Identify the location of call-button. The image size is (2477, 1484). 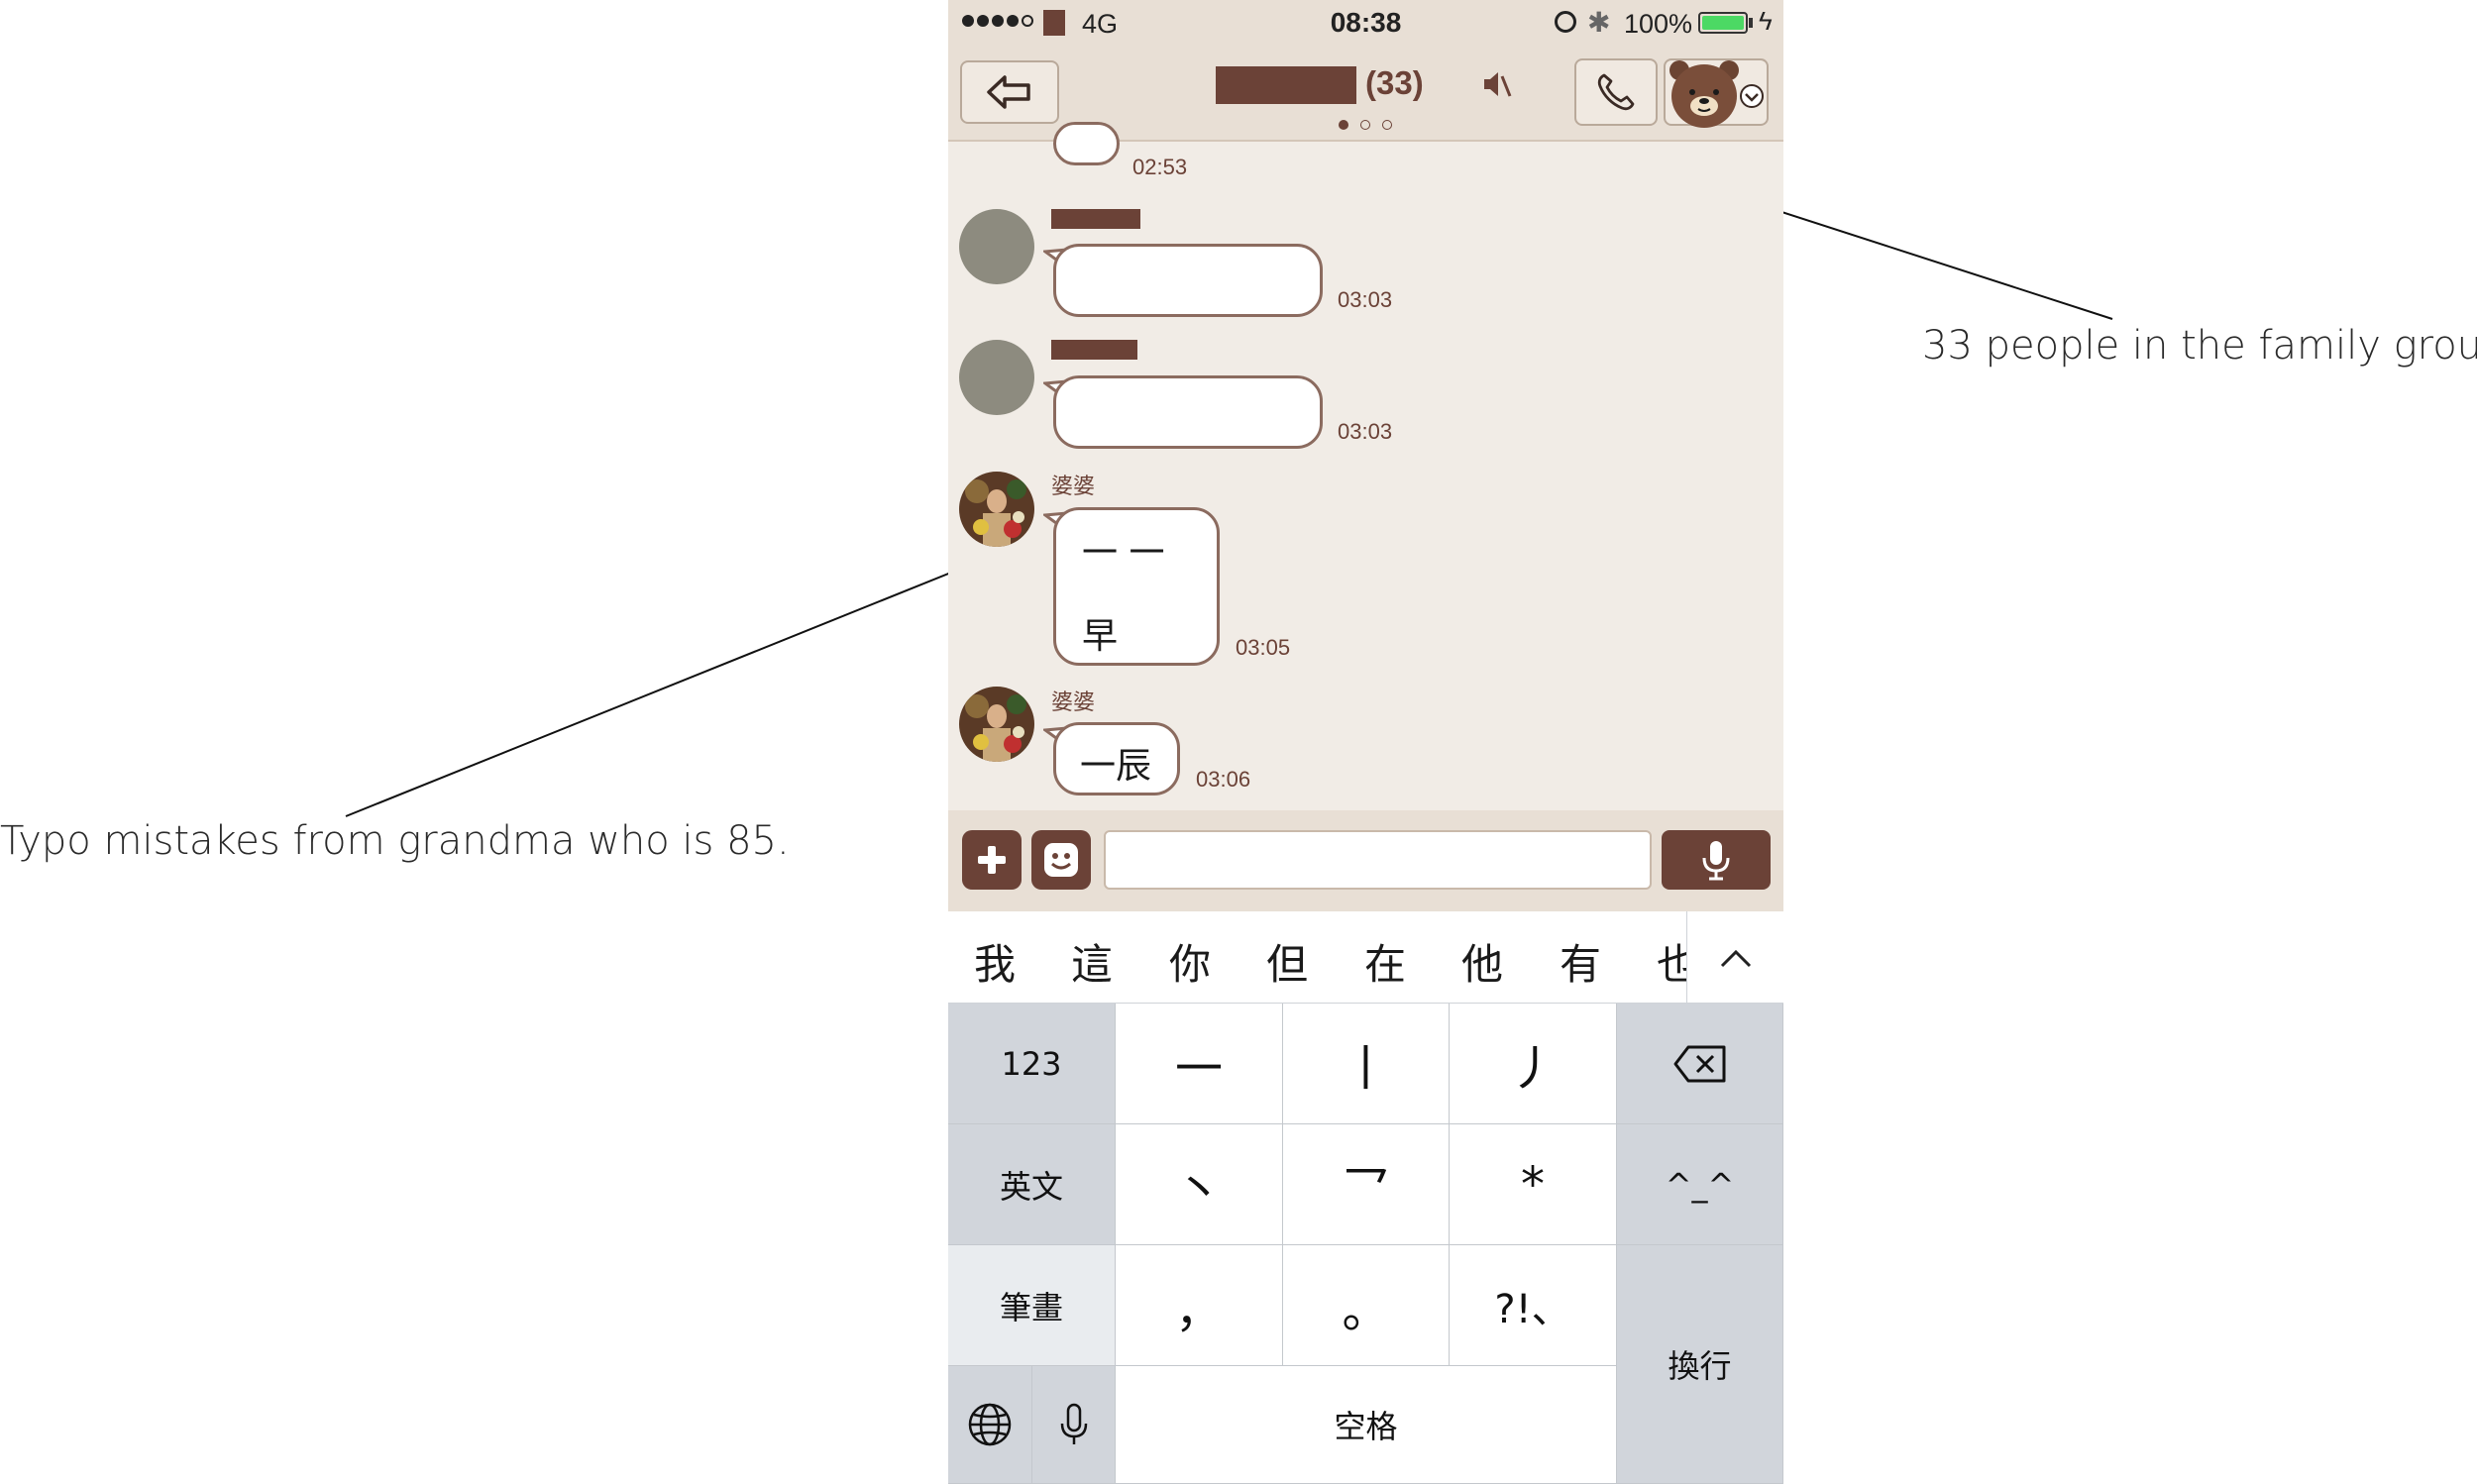
(1616, 92).